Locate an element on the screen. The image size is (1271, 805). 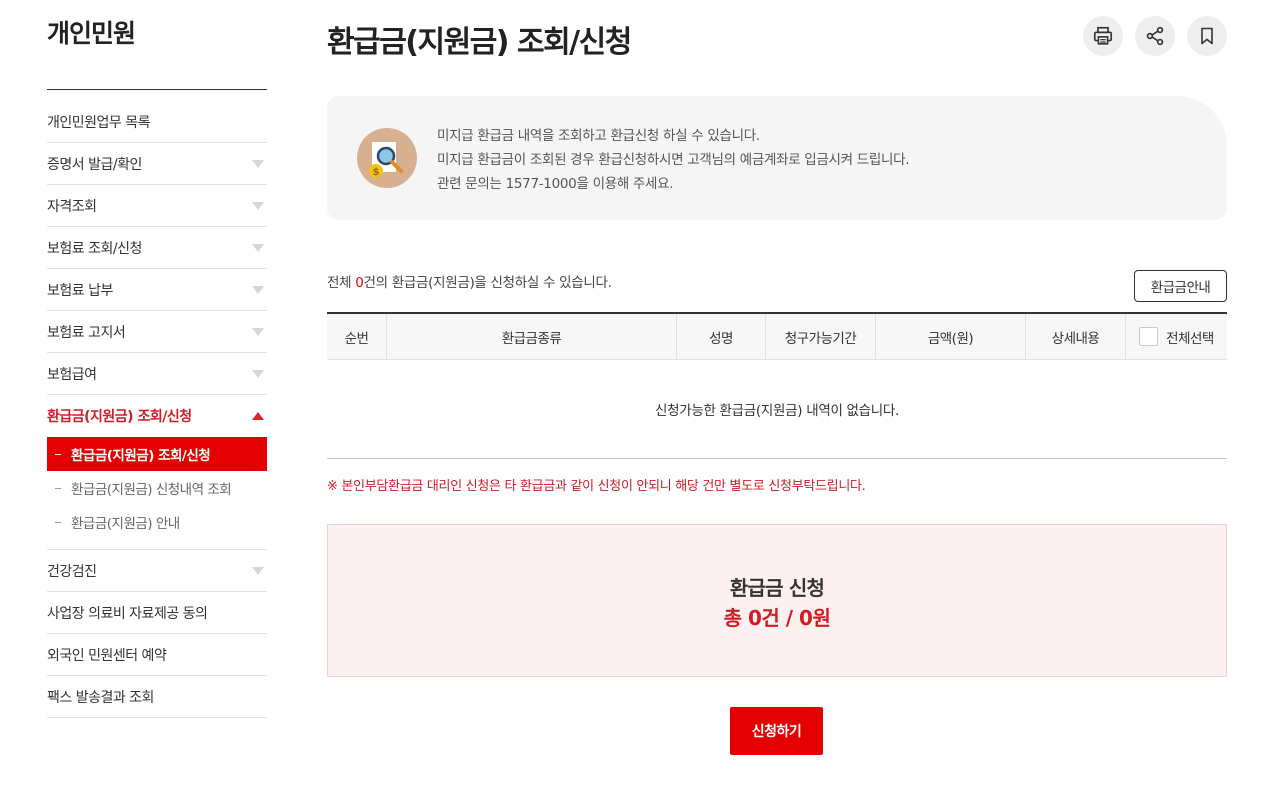
info-line: 관련 문의는 1577-1000을 이용해 주세요. is located at coordinates (555, 184).